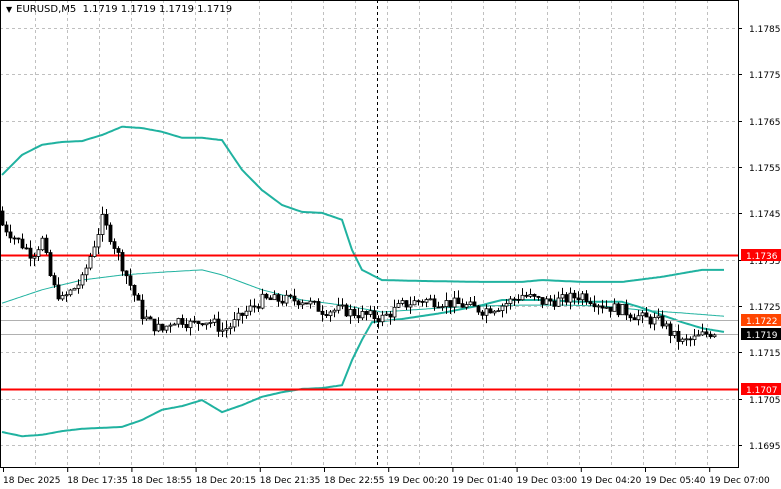 This screenshot has height=489, width=781. What do you see at coordinates (762, 322) in the screenshot?
I see `ask-price-tag-label: 1.1722` at bounding box center [762, 322].